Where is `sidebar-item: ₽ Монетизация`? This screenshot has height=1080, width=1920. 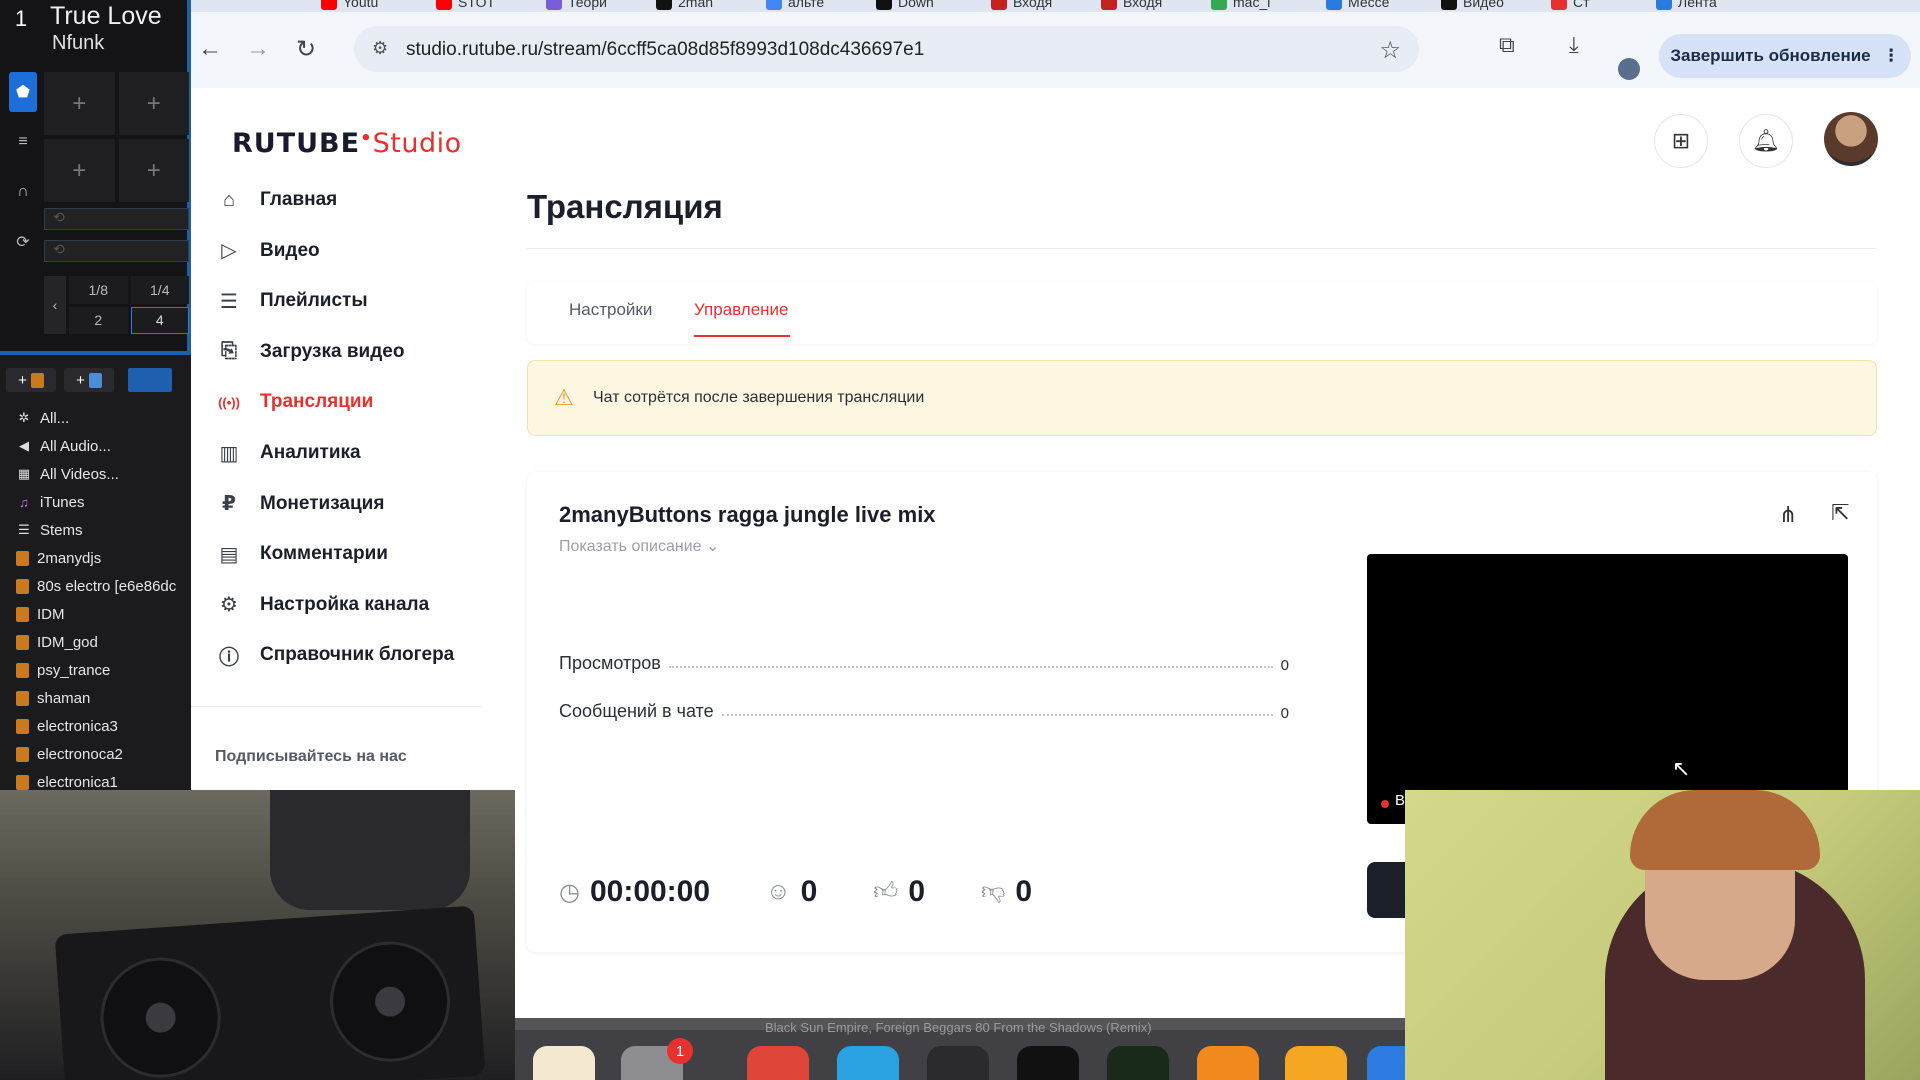 sidebar-item: ₽ Монетизация is located at coordinates (300, 504).